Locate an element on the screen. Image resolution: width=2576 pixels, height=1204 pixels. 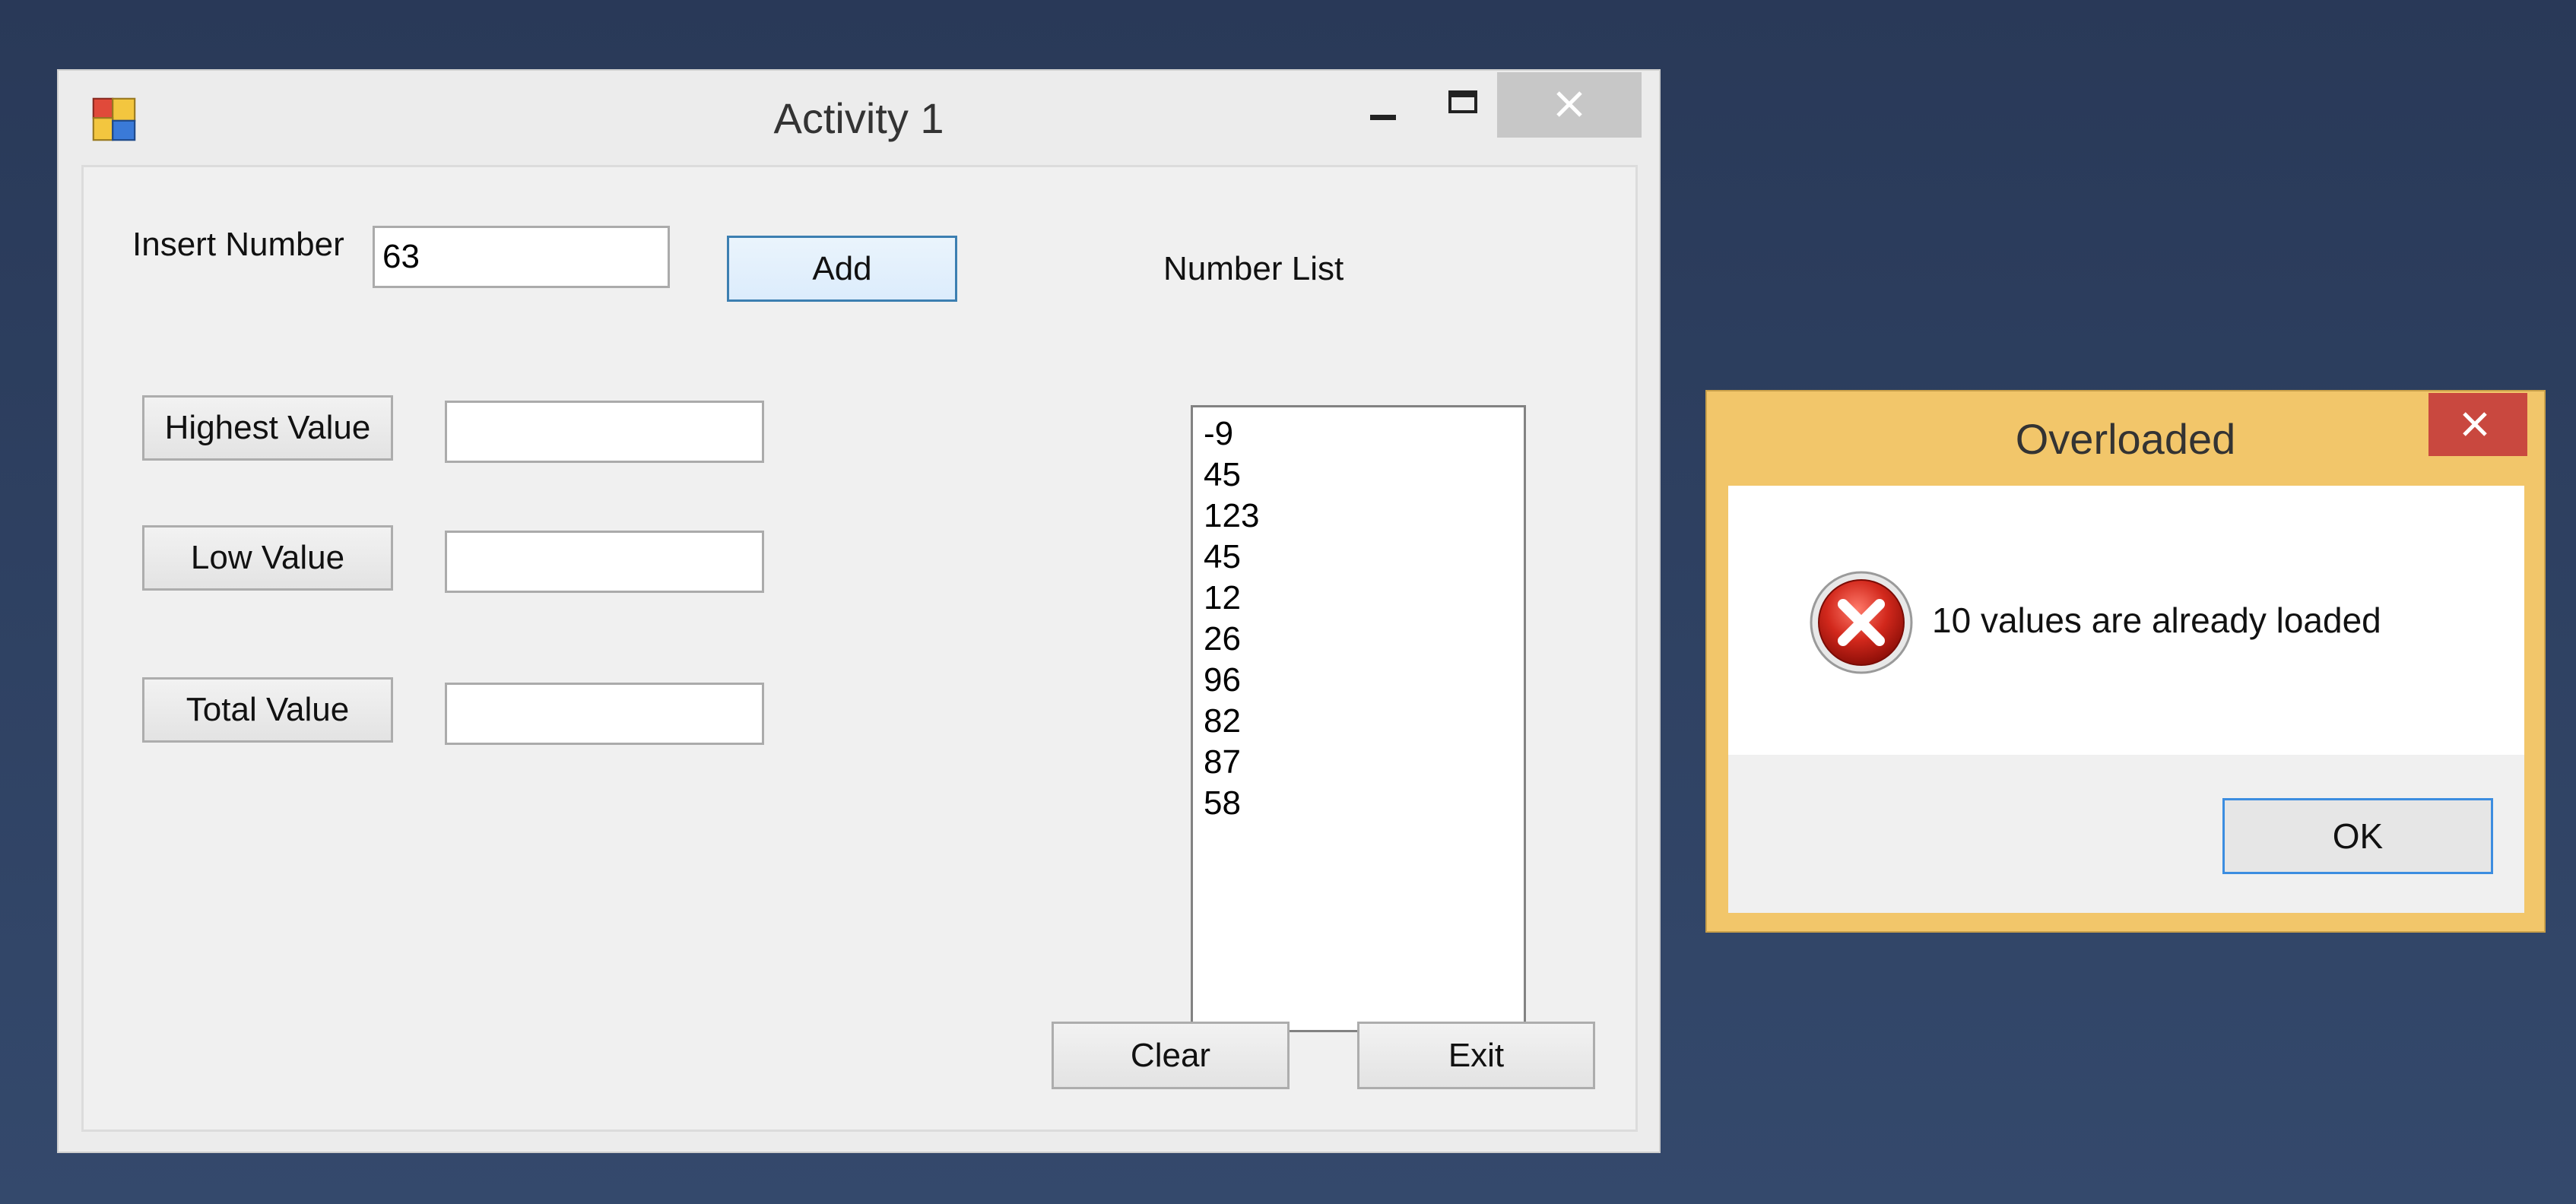
low-value-button: Low Value is located at coordinates (267, 558).